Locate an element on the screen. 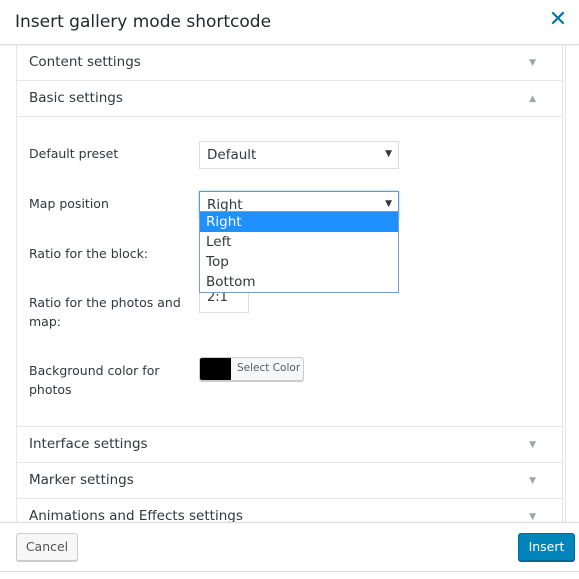  dialog-title: Insert gallery mode shortcode is located at coordinates (143, 22).